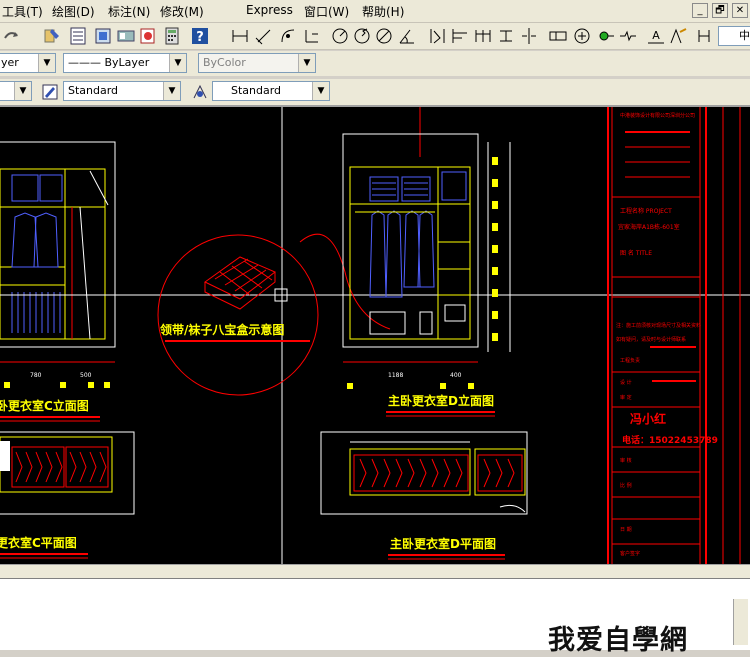 This screenshot has height=657, width=750. I want to click on title-project-name: 宜家海岸A1B栋-601室, so click(649, 227).